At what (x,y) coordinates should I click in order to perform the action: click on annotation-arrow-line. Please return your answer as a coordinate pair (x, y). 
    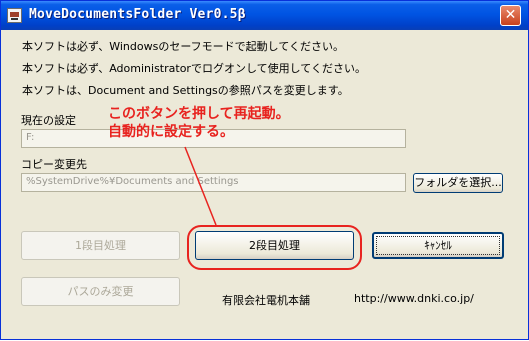
    Looking at the image, I should click on (200, 186).